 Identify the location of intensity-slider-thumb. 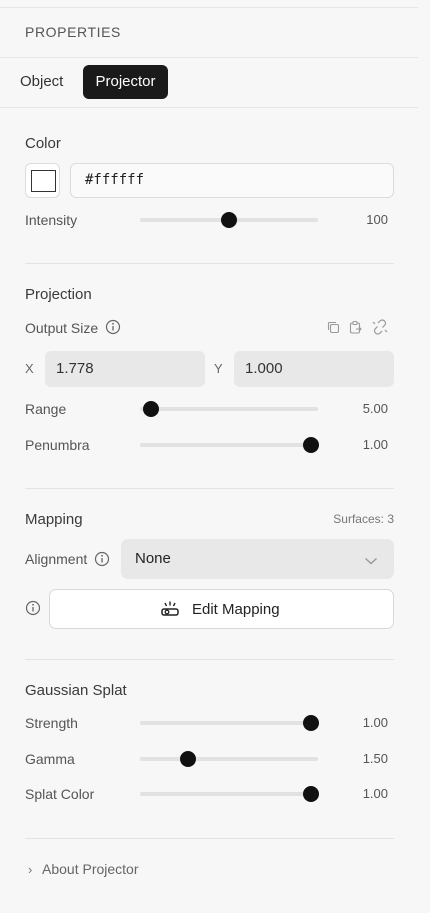
(229, 220).